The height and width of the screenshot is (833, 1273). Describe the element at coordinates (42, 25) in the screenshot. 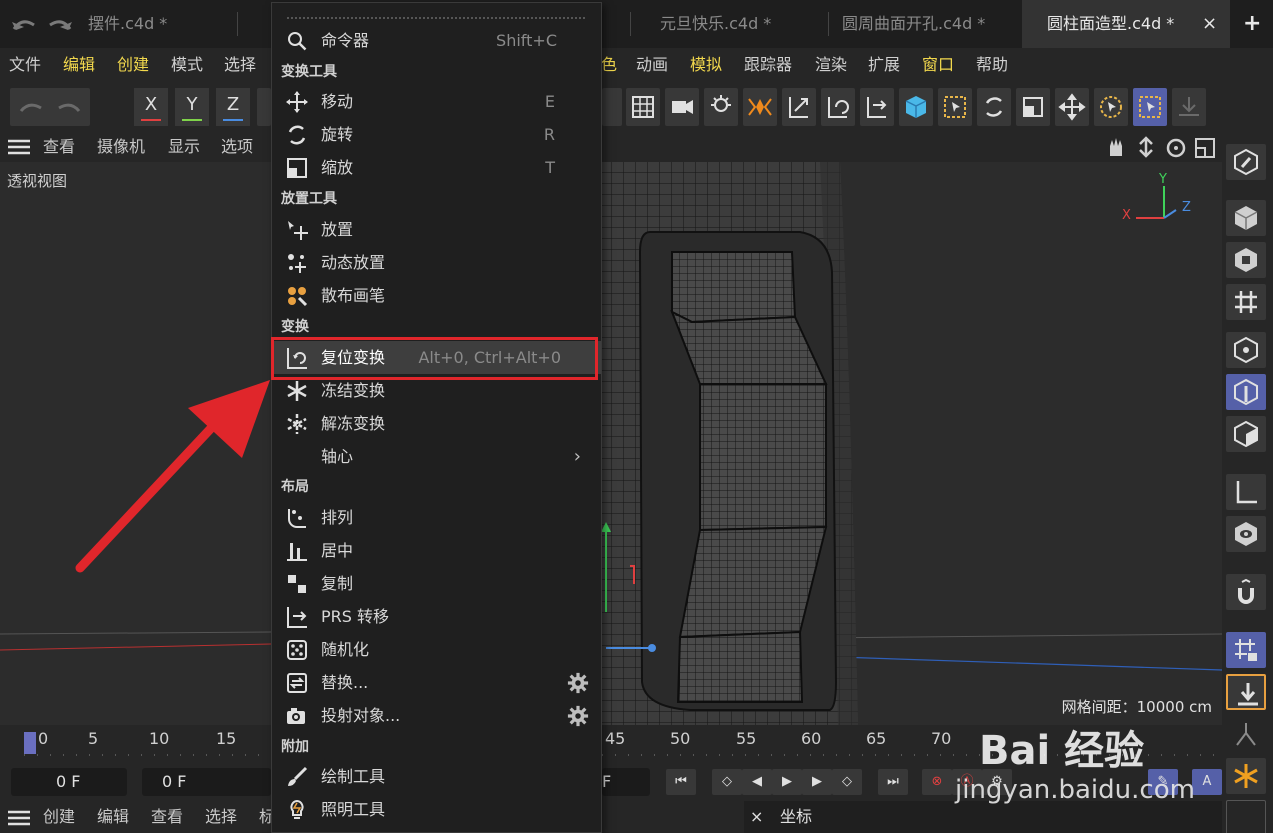

I see `undo-redo-icon` at that location.